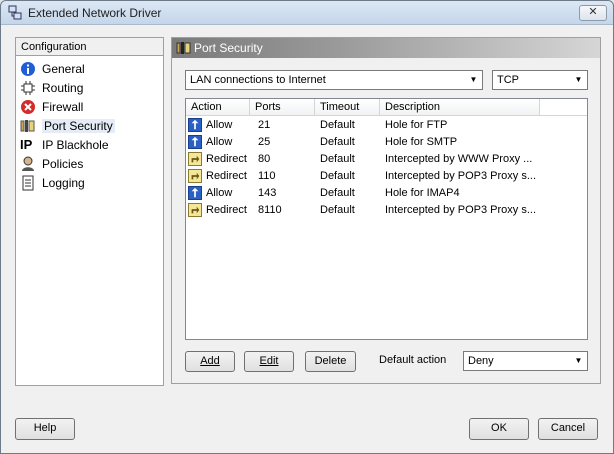  What do you see at coordinates (282, 107) in the screenshot?
I see `column-header-ports: Ports` at bounding box center [282, 107].